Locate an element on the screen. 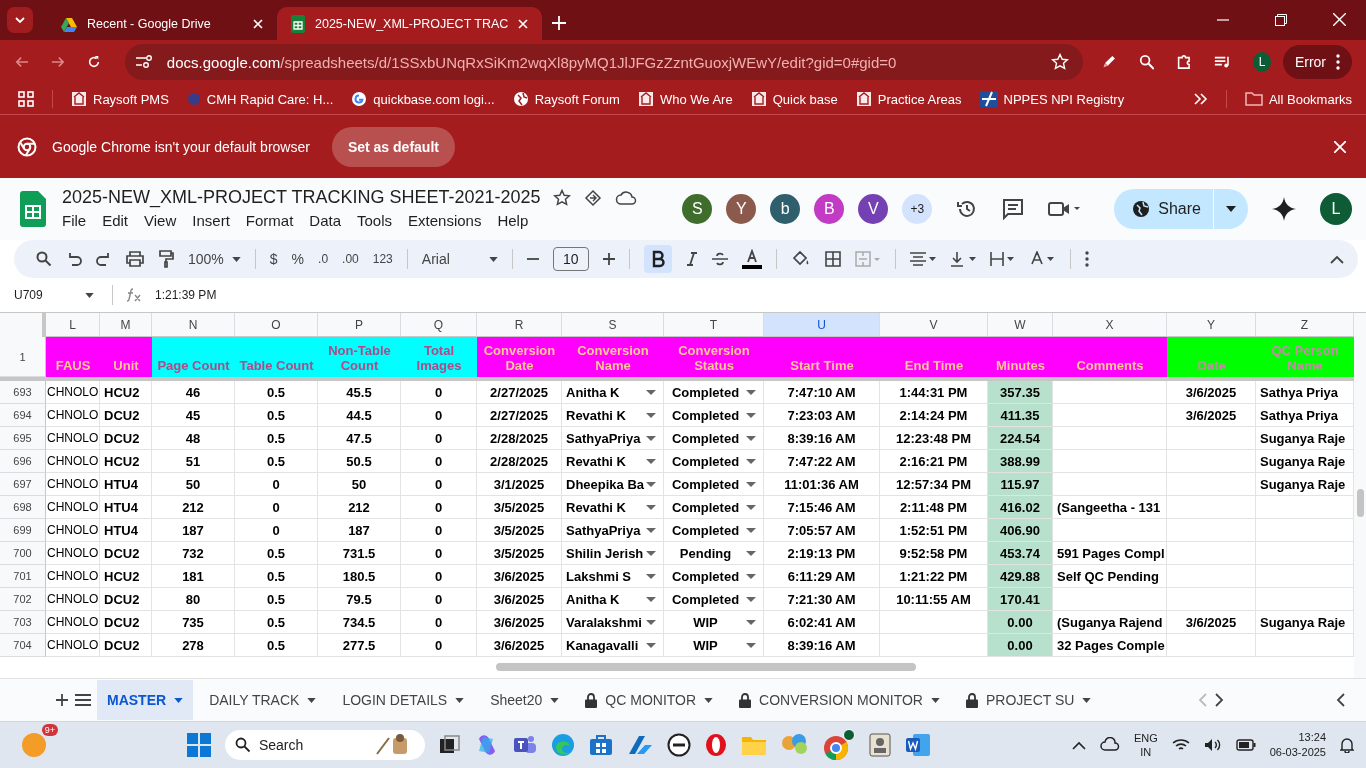 The height and width of the screenshot is (768, 1366). sheet-tab: QC MONITOR is located at coordinates (649, 700).